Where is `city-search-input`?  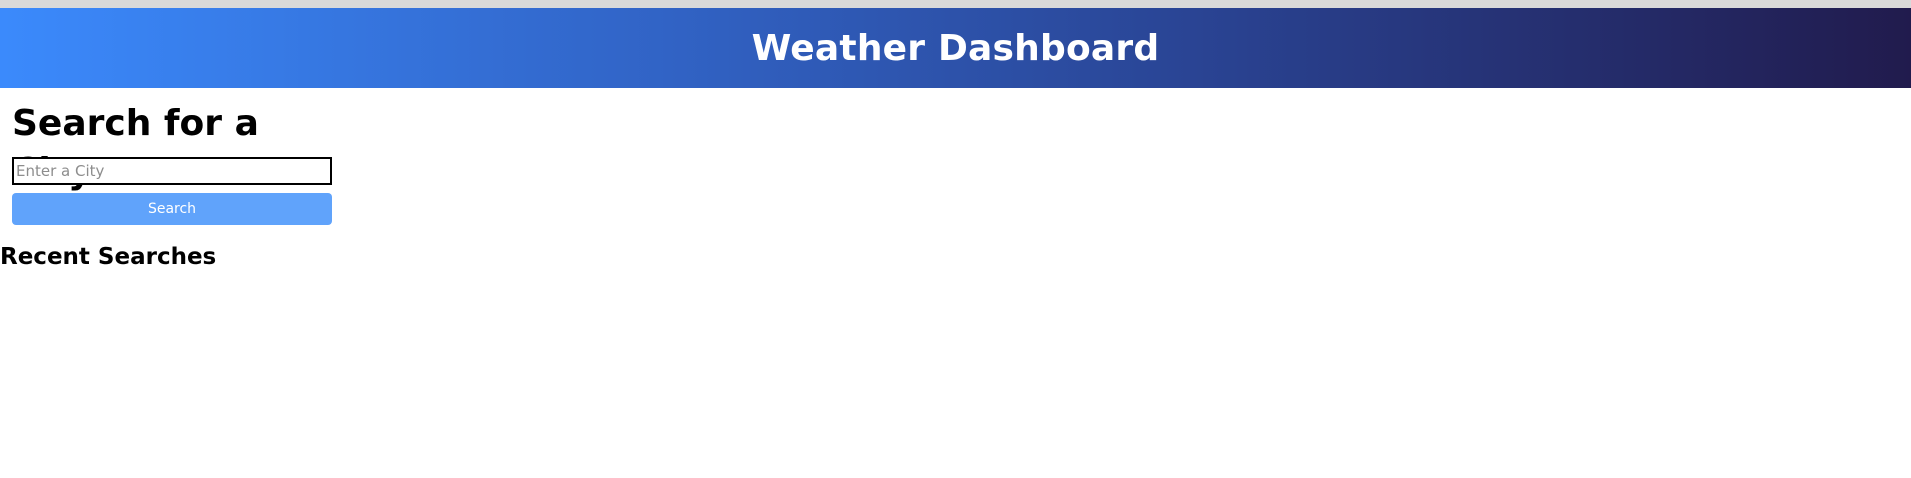
city-search-input is located at coordinates (172, 171).